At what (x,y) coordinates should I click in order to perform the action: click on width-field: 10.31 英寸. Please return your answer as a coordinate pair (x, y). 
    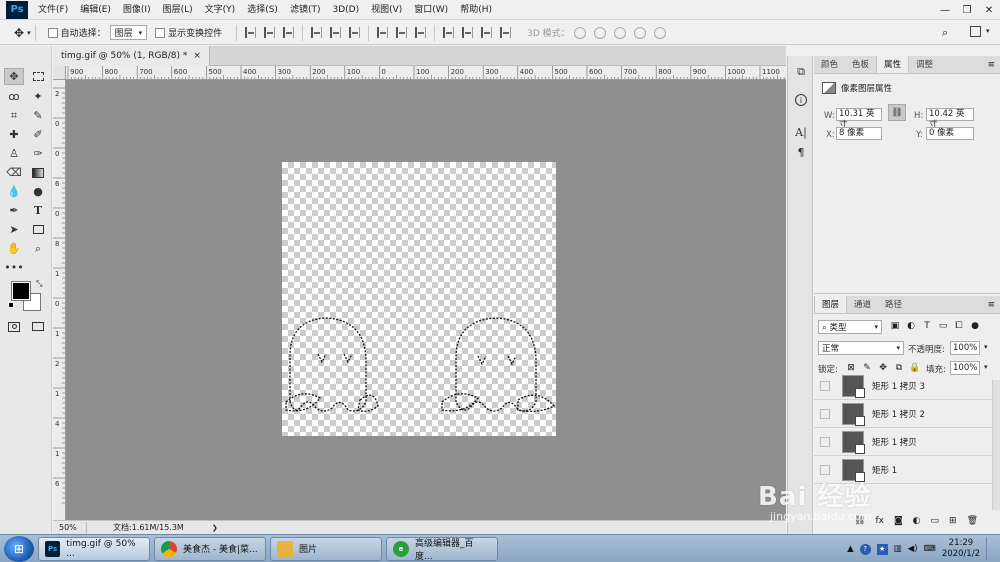
    Looking at the image, I should click on (859, 119).